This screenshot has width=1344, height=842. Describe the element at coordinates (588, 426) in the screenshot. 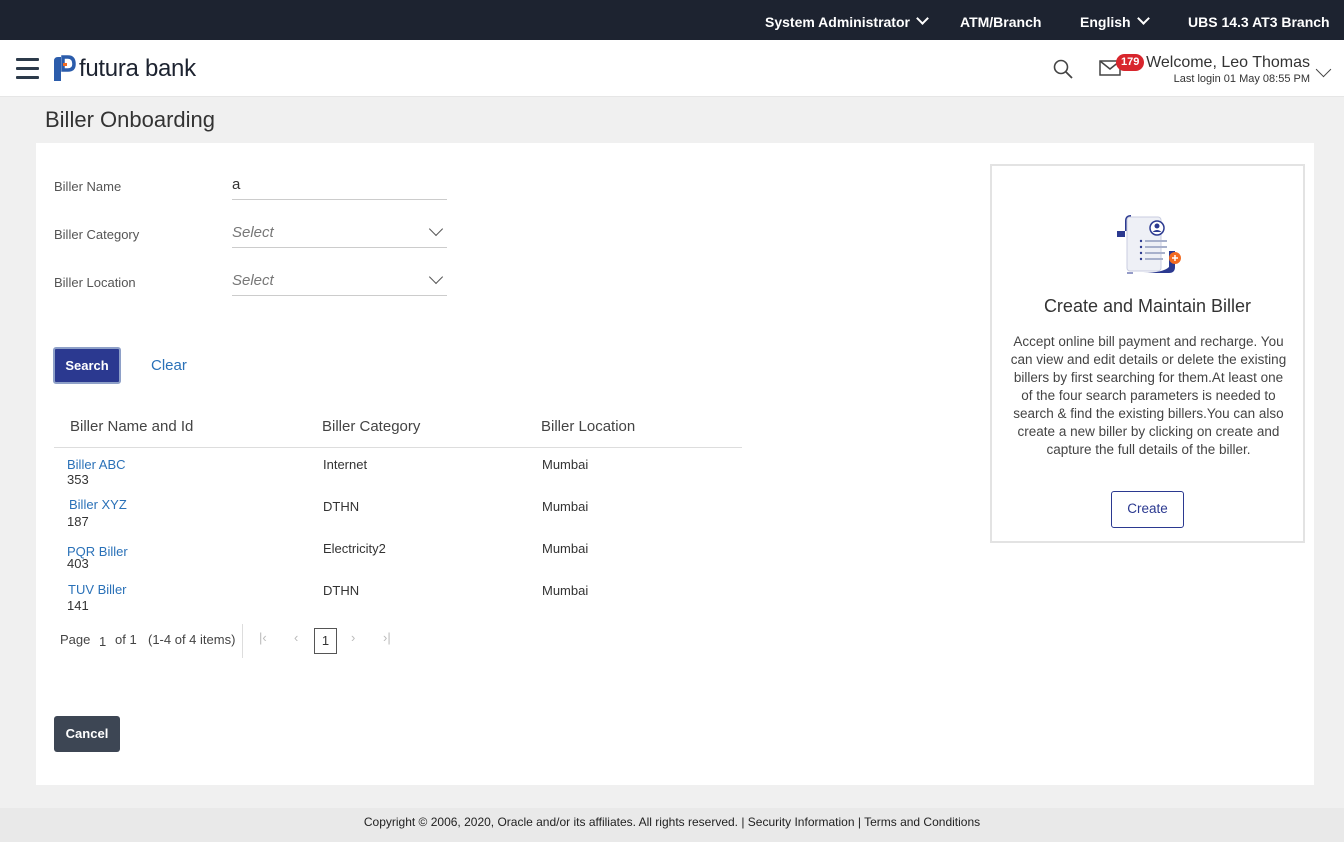

I see `column-header-location: Biller Location` at that location.